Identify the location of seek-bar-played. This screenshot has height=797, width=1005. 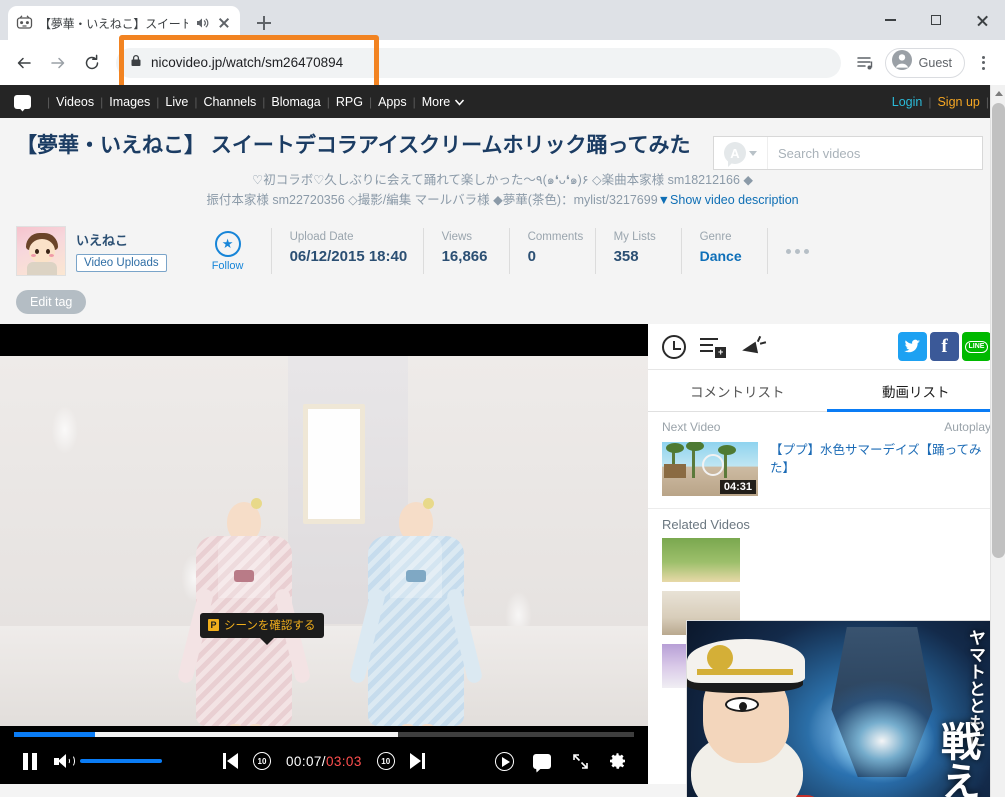
(54, 735).